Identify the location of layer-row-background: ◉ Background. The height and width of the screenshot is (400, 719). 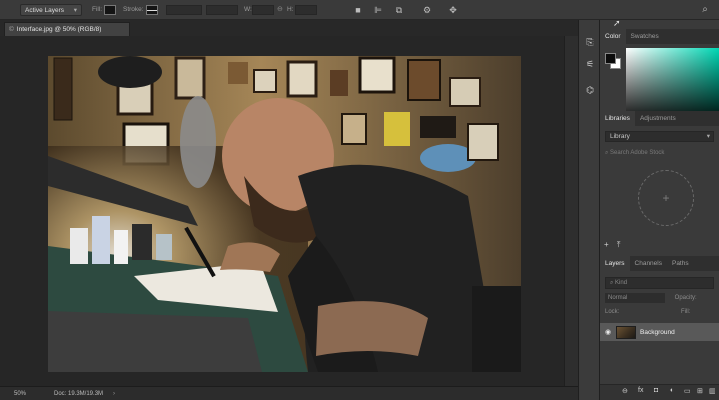
(659, 332).